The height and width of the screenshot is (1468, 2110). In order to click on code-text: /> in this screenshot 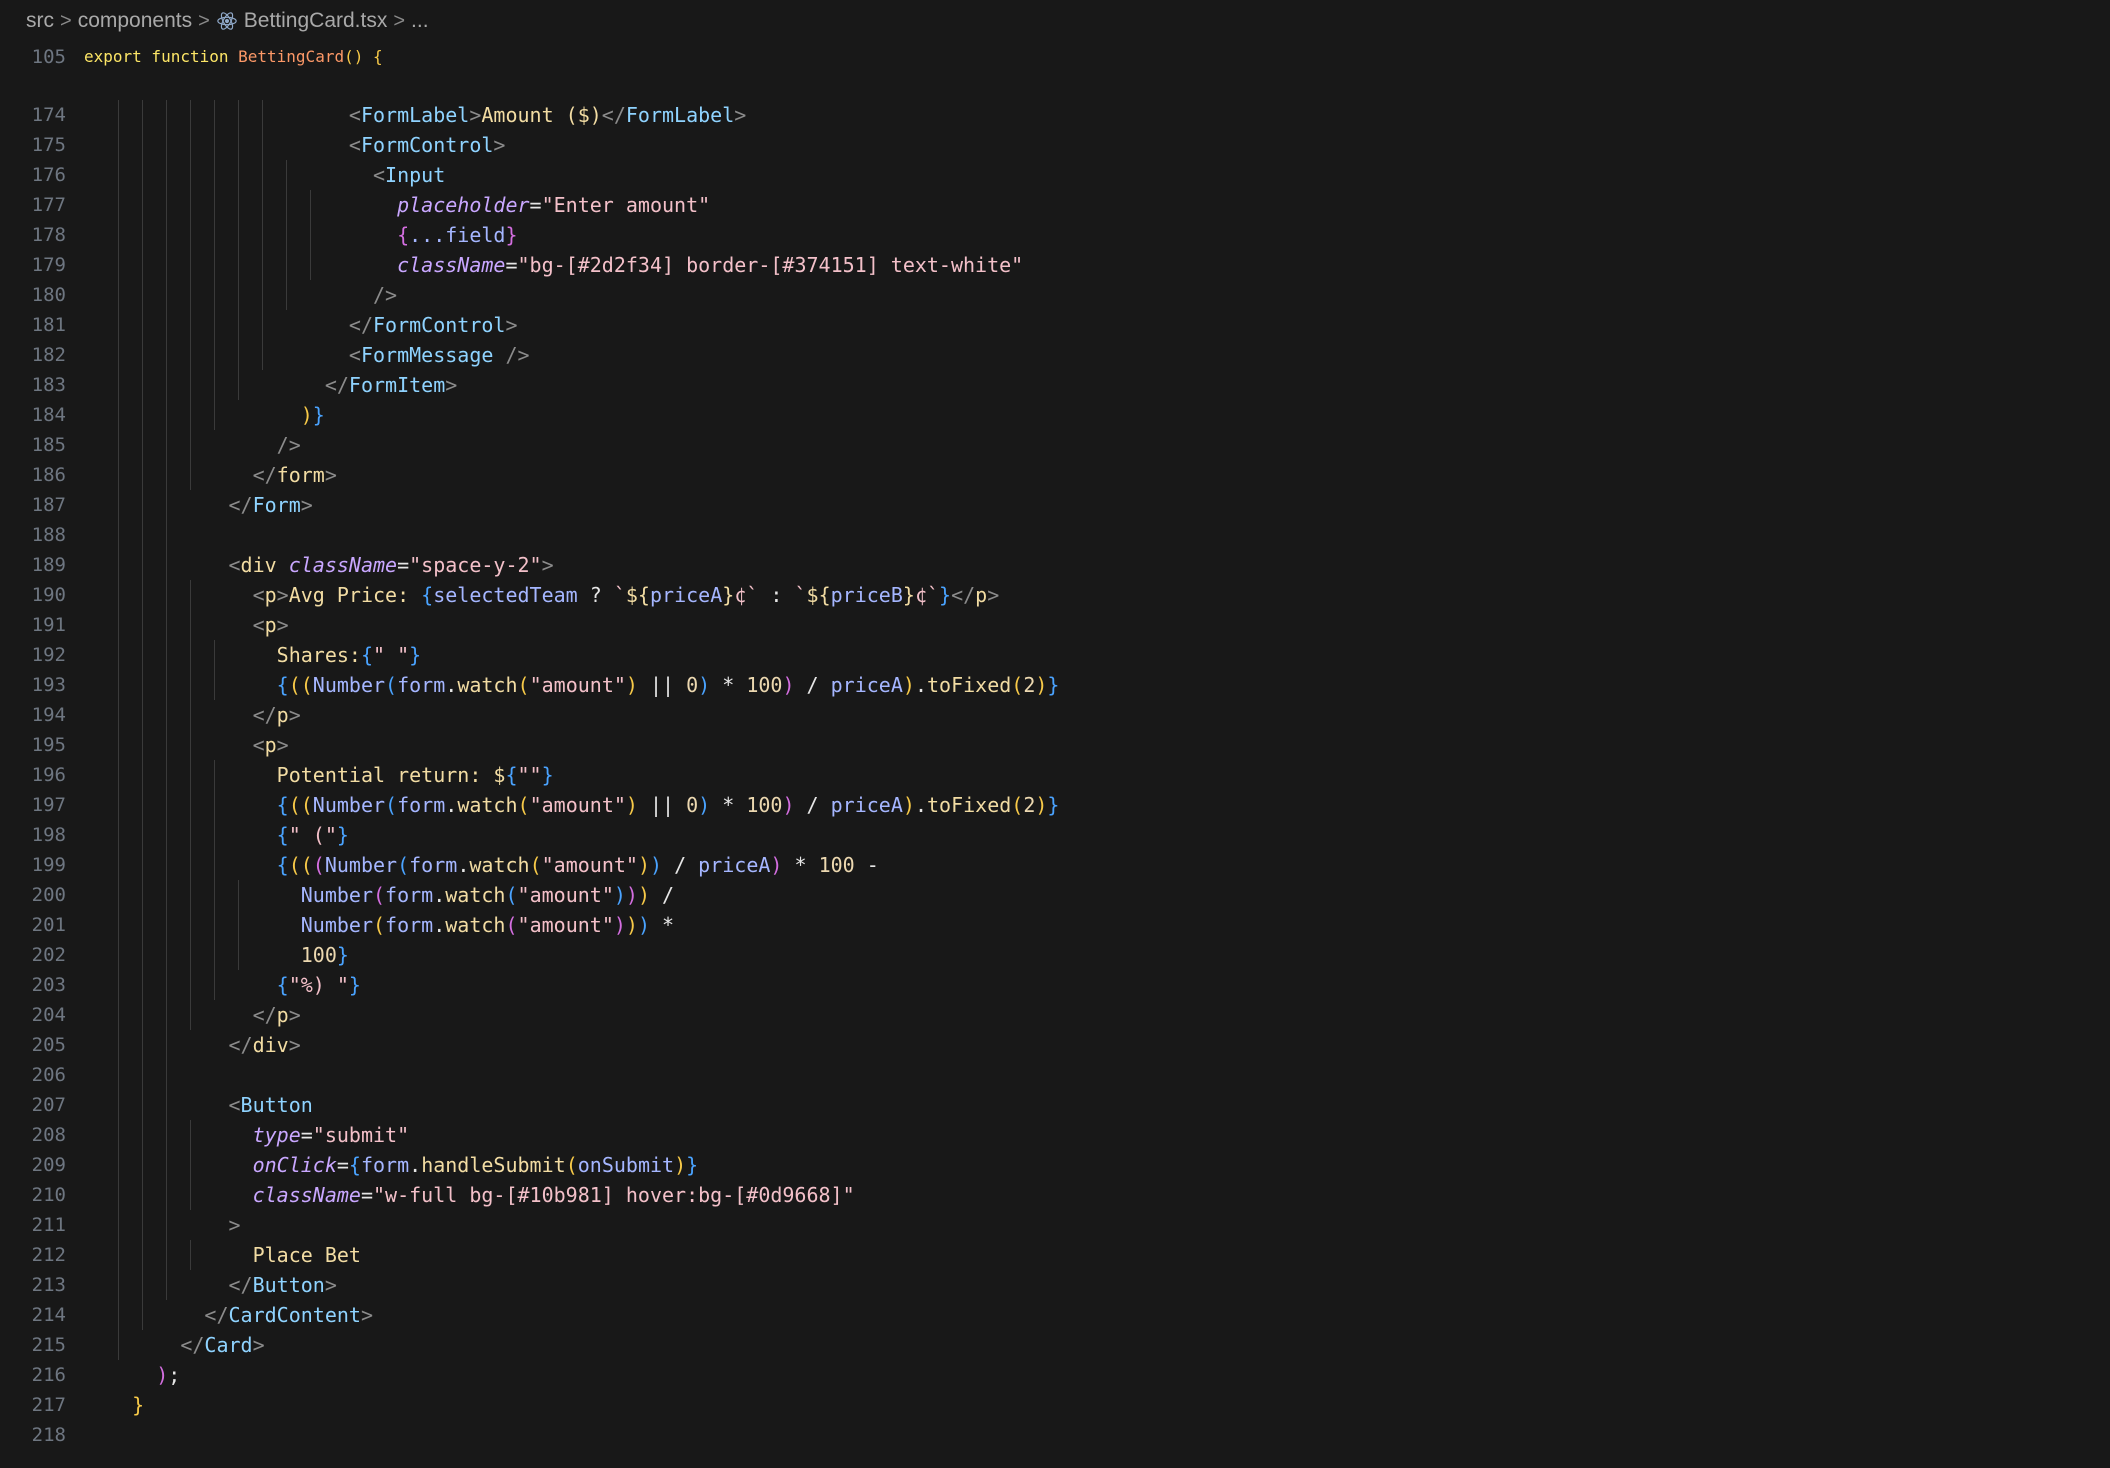, I will do `click(240, 295)`.